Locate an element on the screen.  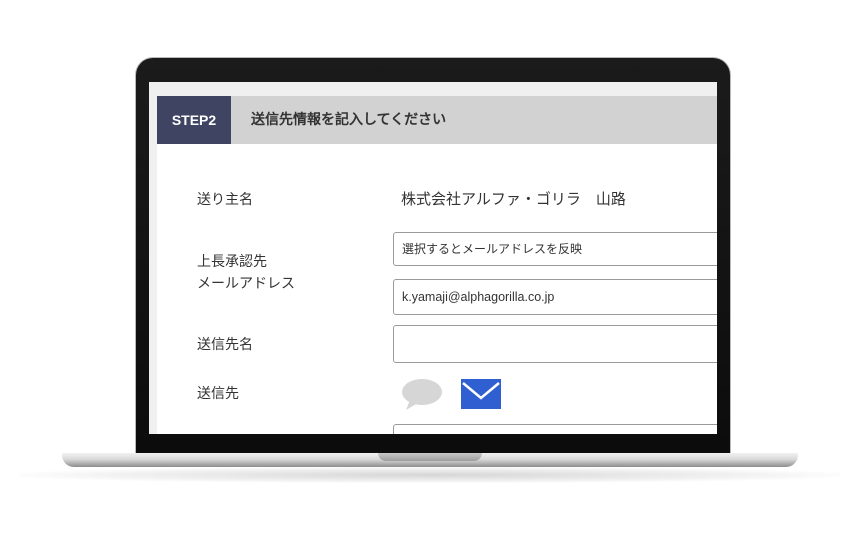
step-badge: STEP2 is located at coordinates (194, 120).